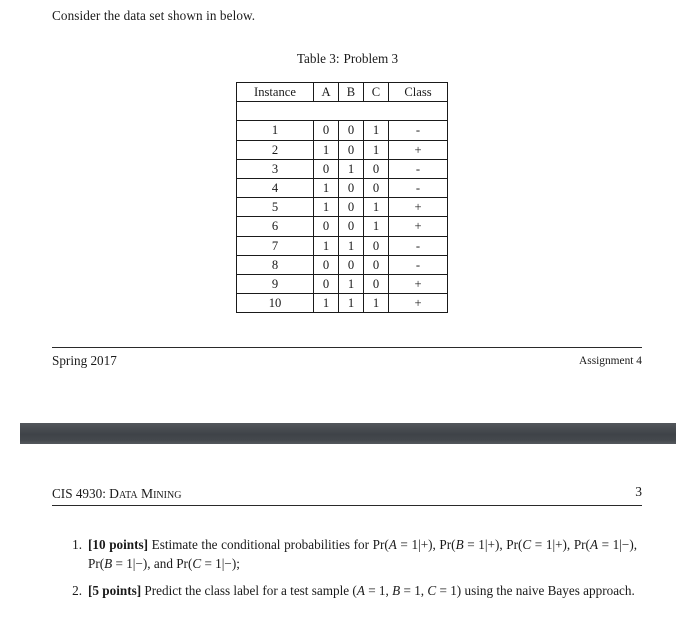  Describe the element at coordinates (351, 92) in the screenshot. I see `column-header-b: B` at that location.